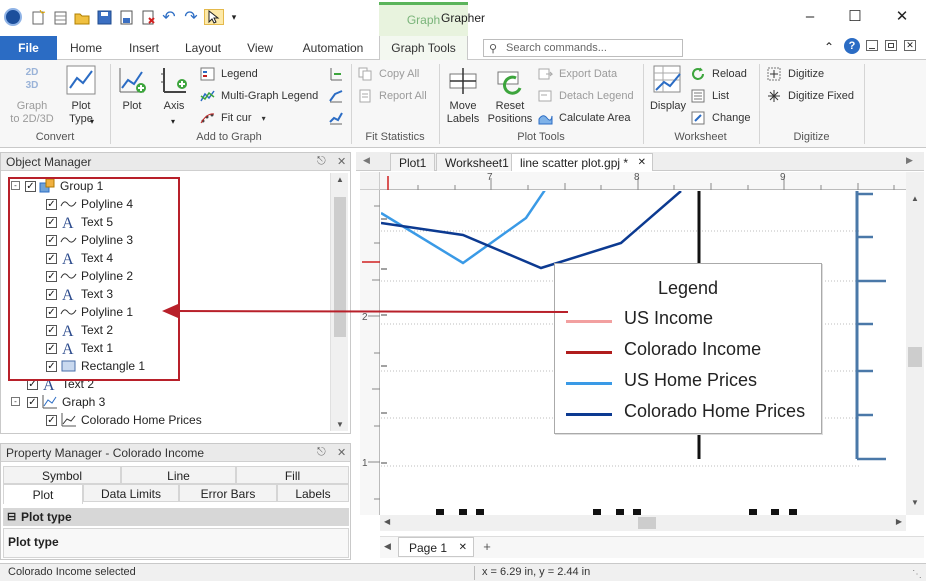  Describe the element at coordinates (852, 46) in the screenshot. I see `help-icon: ?` at that location.